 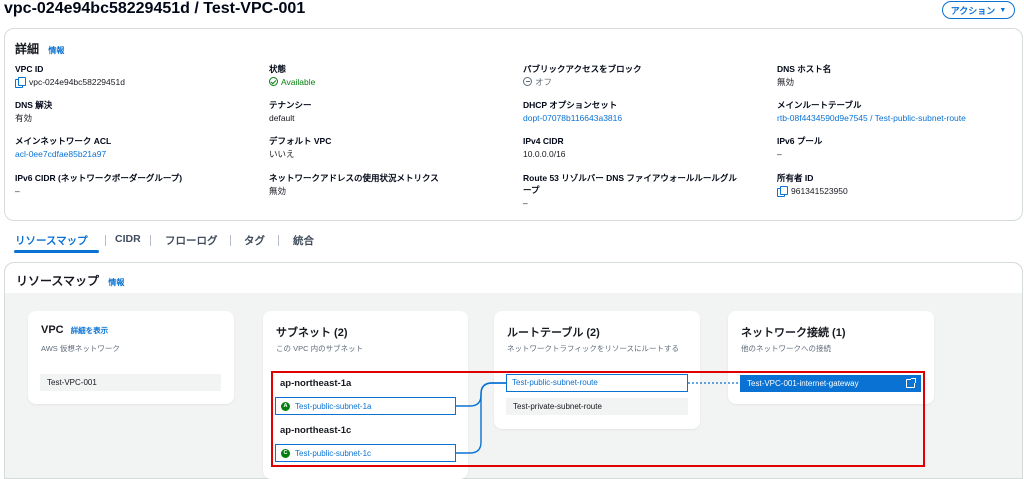 I want to click on vpc-detail-link: 詳細を表示, so click(x=90, y=330).